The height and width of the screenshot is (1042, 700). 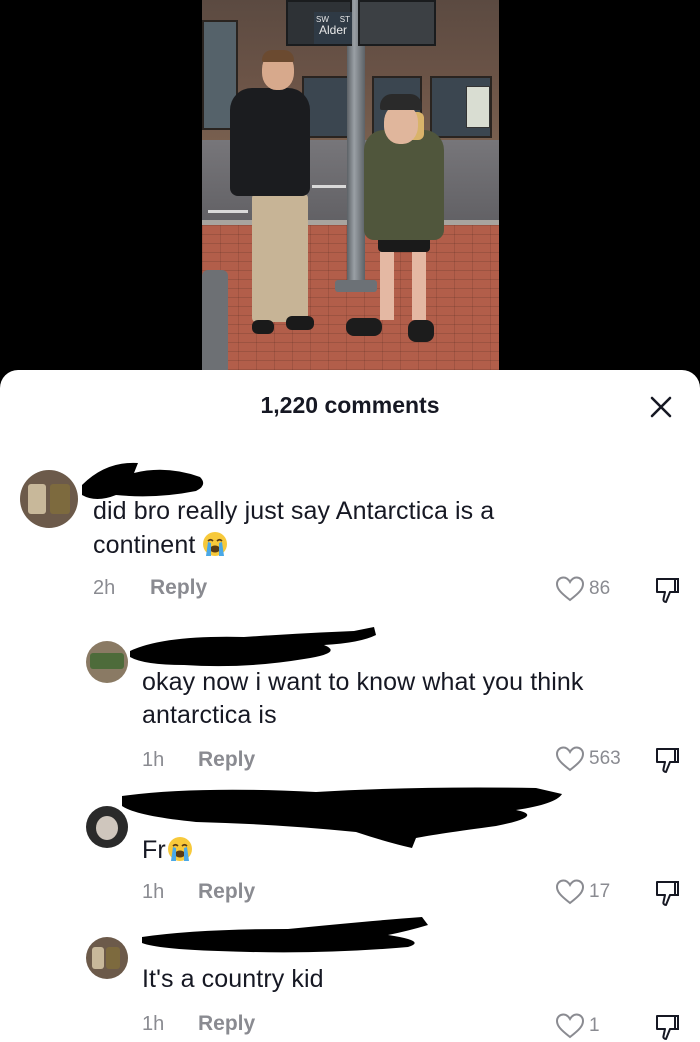 I want to click on signal-box, so click(x=397, y=23).